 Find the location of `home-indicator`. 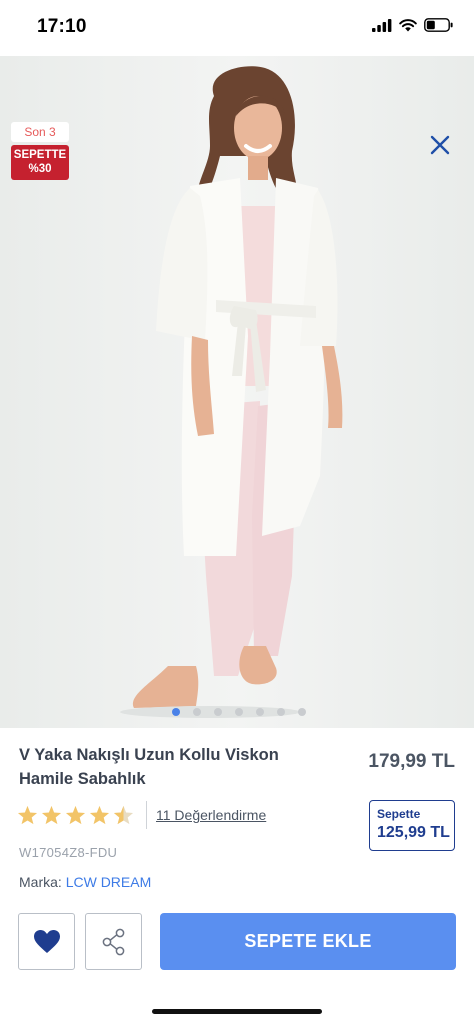

home-indicator is located at coordinates (237, 1011).